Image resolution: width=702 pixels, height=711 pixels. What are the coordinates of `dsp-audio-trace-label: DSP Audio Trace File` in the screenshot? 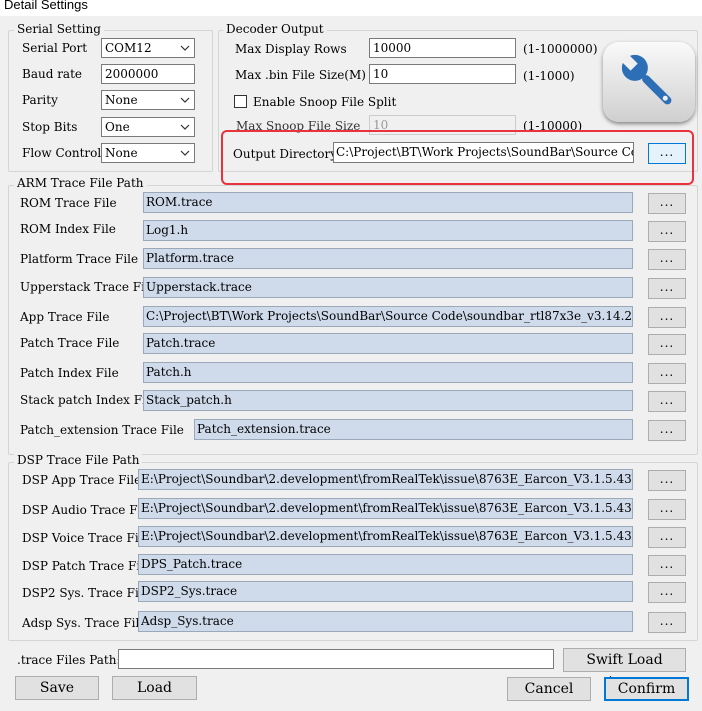 It's located at (87, 510).